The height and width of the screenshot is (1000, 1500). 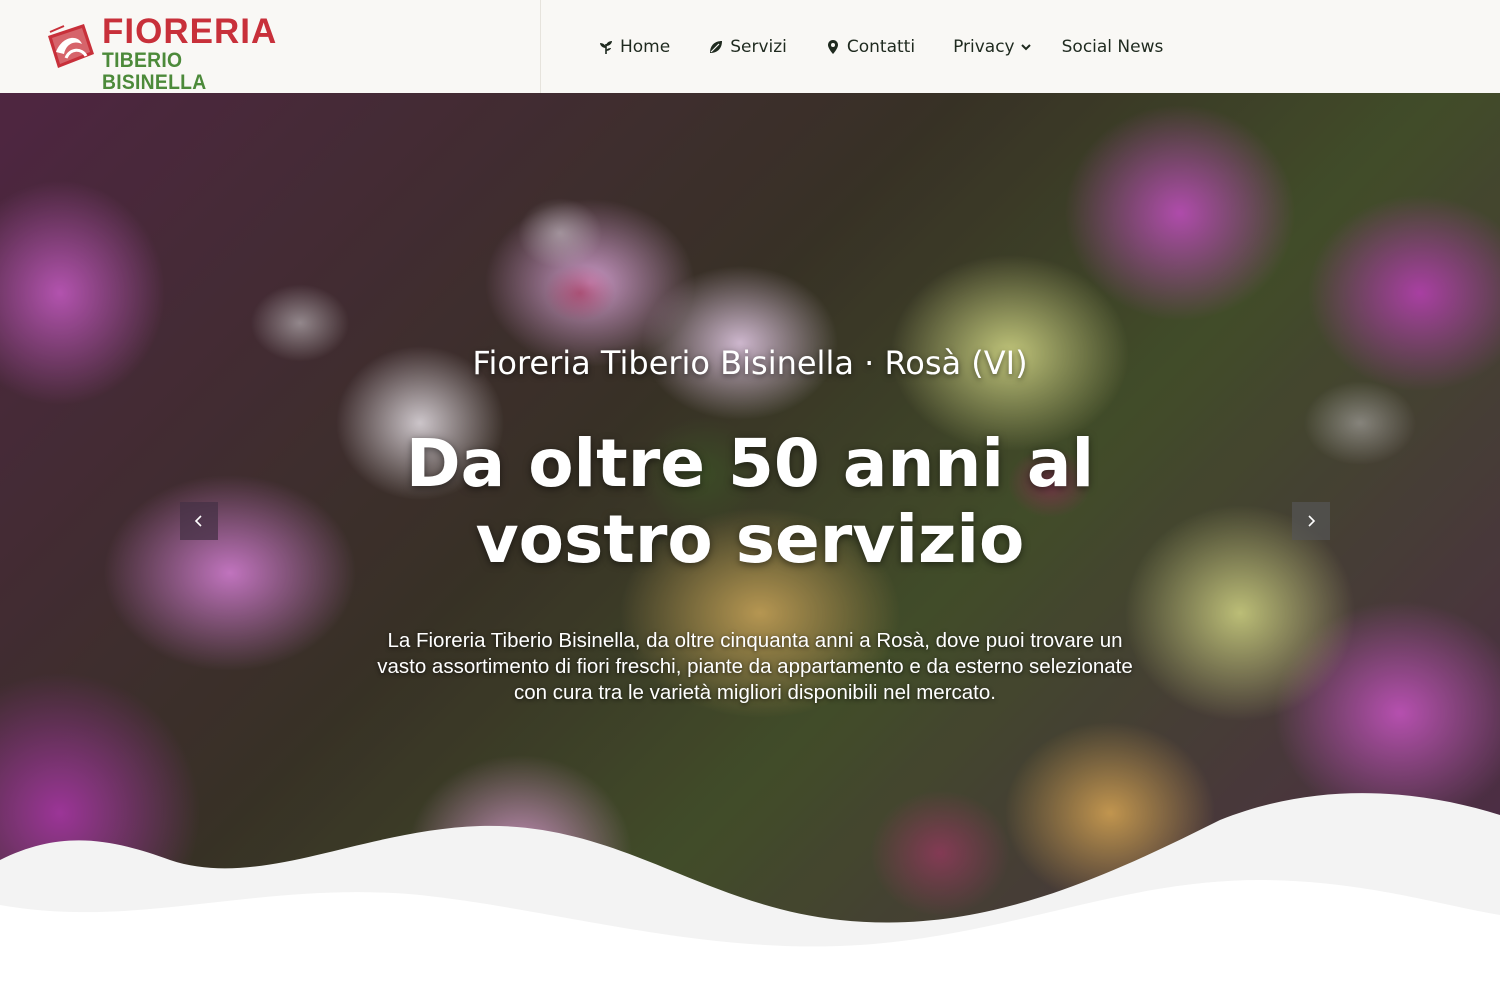 What do you see at coordinates (154, 71) in the screenshot?
I see `brand-name-line2: TIBERIO BISINELLA` at bounding box center [154, 71].